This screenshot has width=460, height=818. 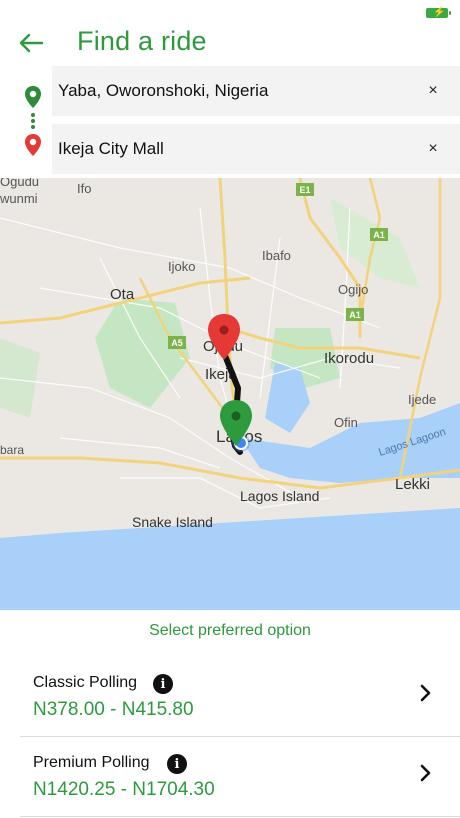 I want to click on map-label-ogudu: Ogudu, so click(x=19, y=183).